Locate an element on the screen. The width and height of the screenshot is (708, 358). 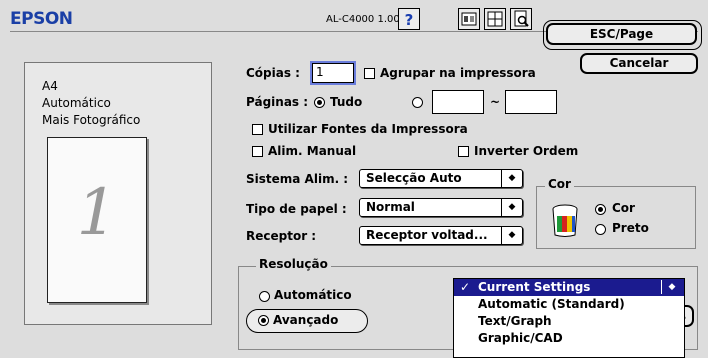
copies-label: Cópias : is located at coordinates (273, 73).